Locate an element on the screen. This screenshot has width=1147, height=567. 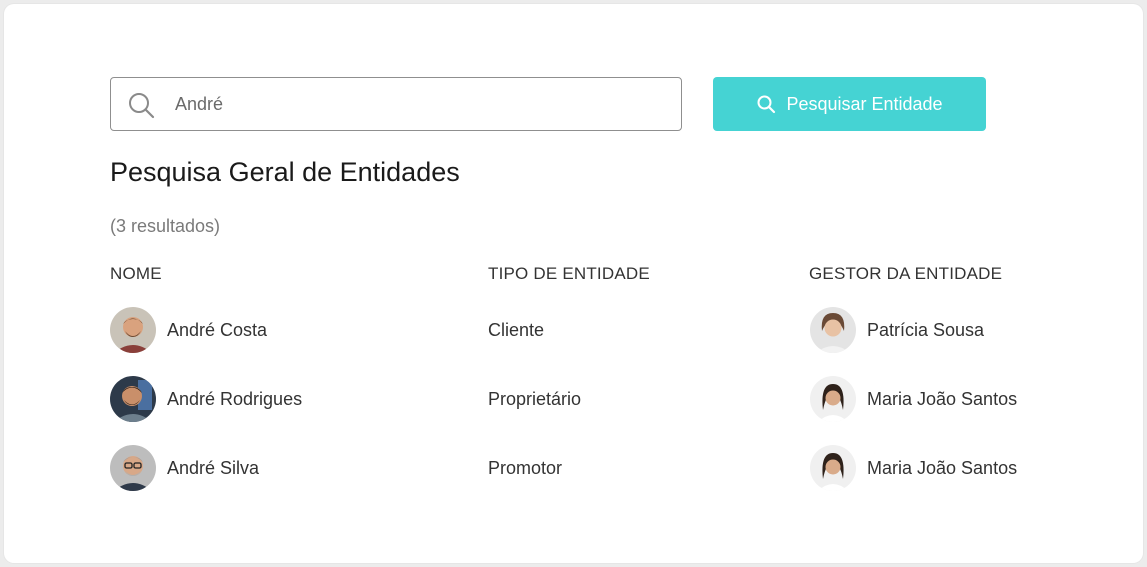
entity-name: André Costa is located at coordinates (217, 329).